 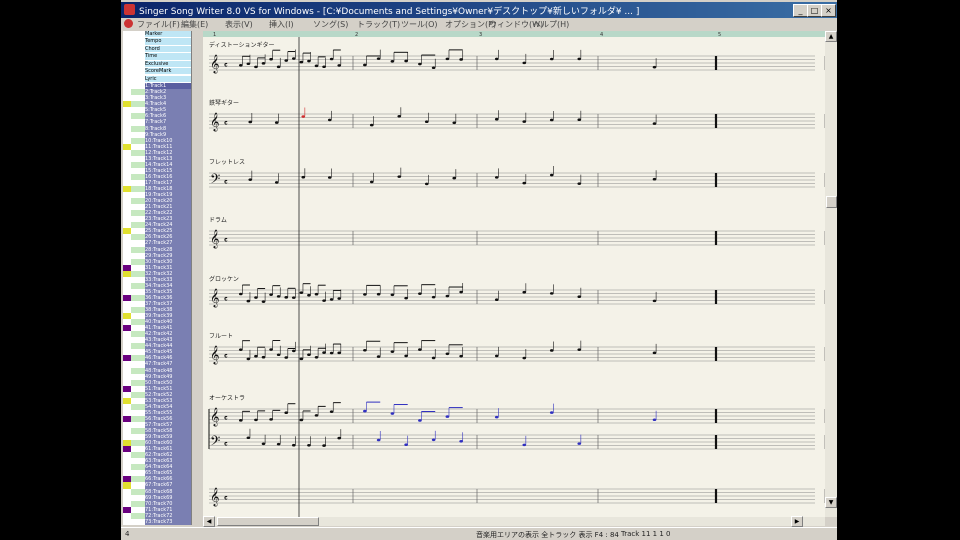 What do you see at coordinates (168, 56) in the screenshot?
I see `system-track-label: Time` at bounding box center [168, 56].